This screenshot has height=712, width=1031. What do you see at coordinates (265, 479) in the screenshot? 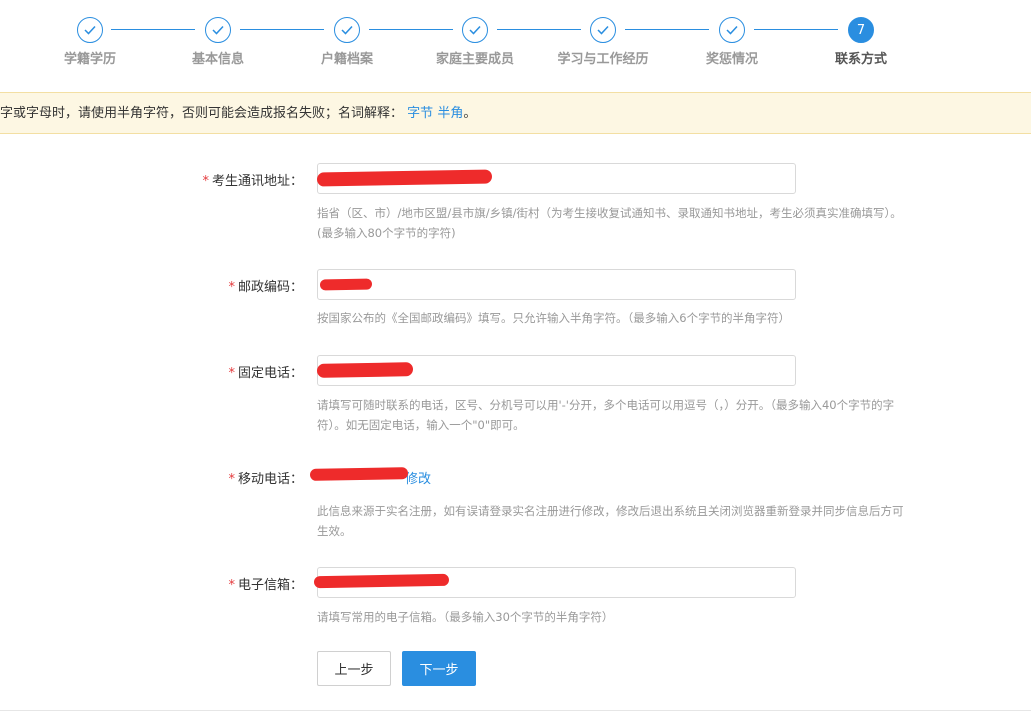
I see `mobile-label: * 移动电话：` at bounding box center [265, 479].